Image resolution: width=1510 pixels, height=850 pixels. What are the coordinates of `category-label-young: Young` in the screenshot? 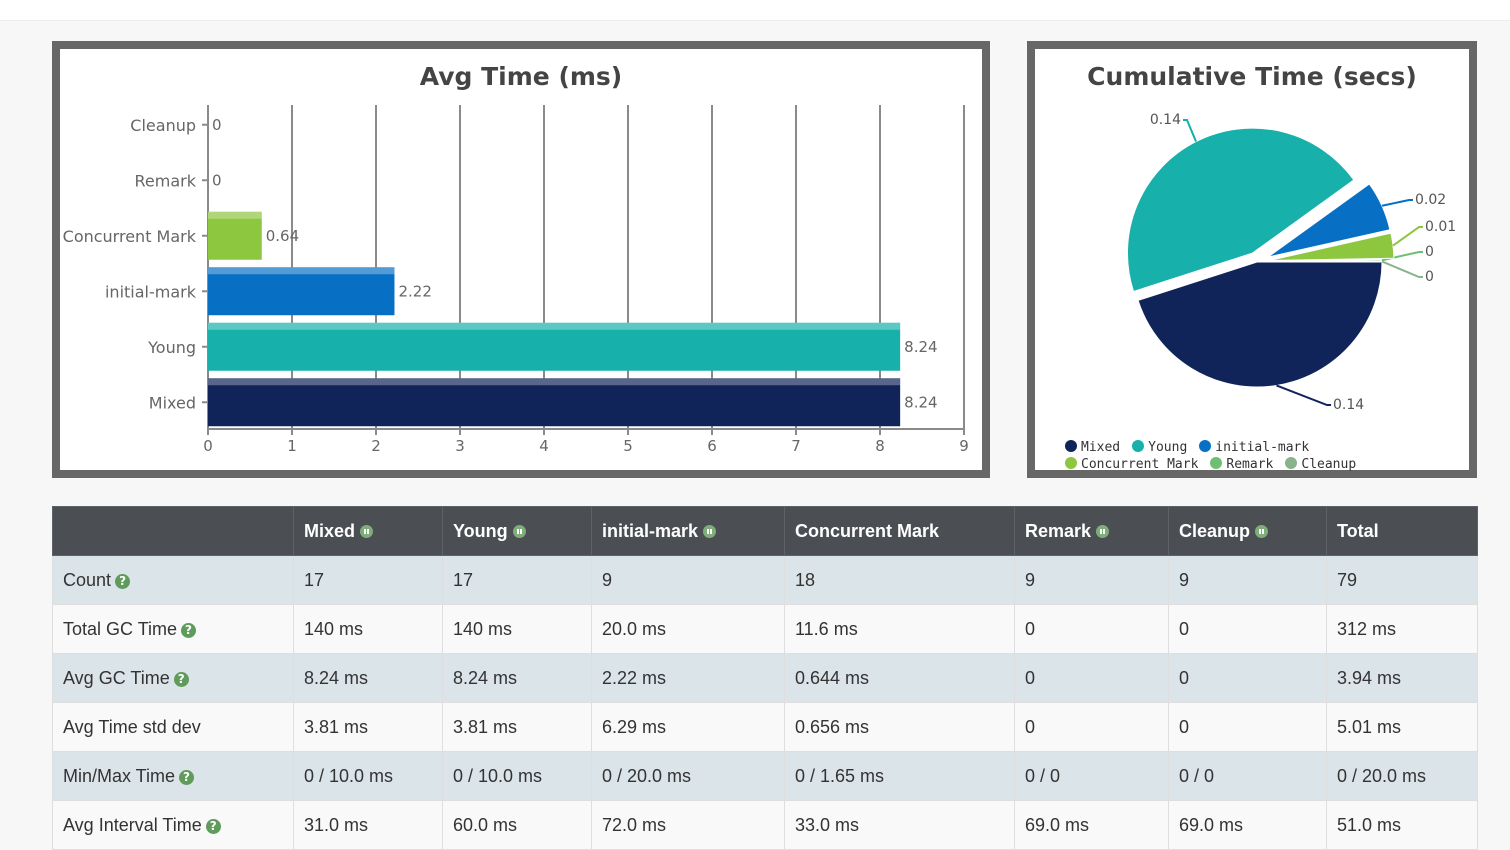 It's located at (171, 347).